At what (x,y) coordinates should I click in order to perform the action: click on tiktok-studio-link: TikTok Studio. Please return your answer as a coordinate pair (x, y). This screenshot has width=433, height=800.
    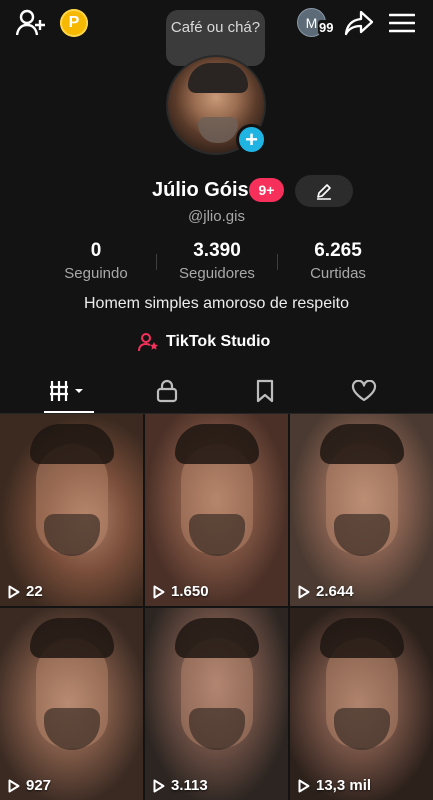
    Looking at the image, I should click on (204, 342).